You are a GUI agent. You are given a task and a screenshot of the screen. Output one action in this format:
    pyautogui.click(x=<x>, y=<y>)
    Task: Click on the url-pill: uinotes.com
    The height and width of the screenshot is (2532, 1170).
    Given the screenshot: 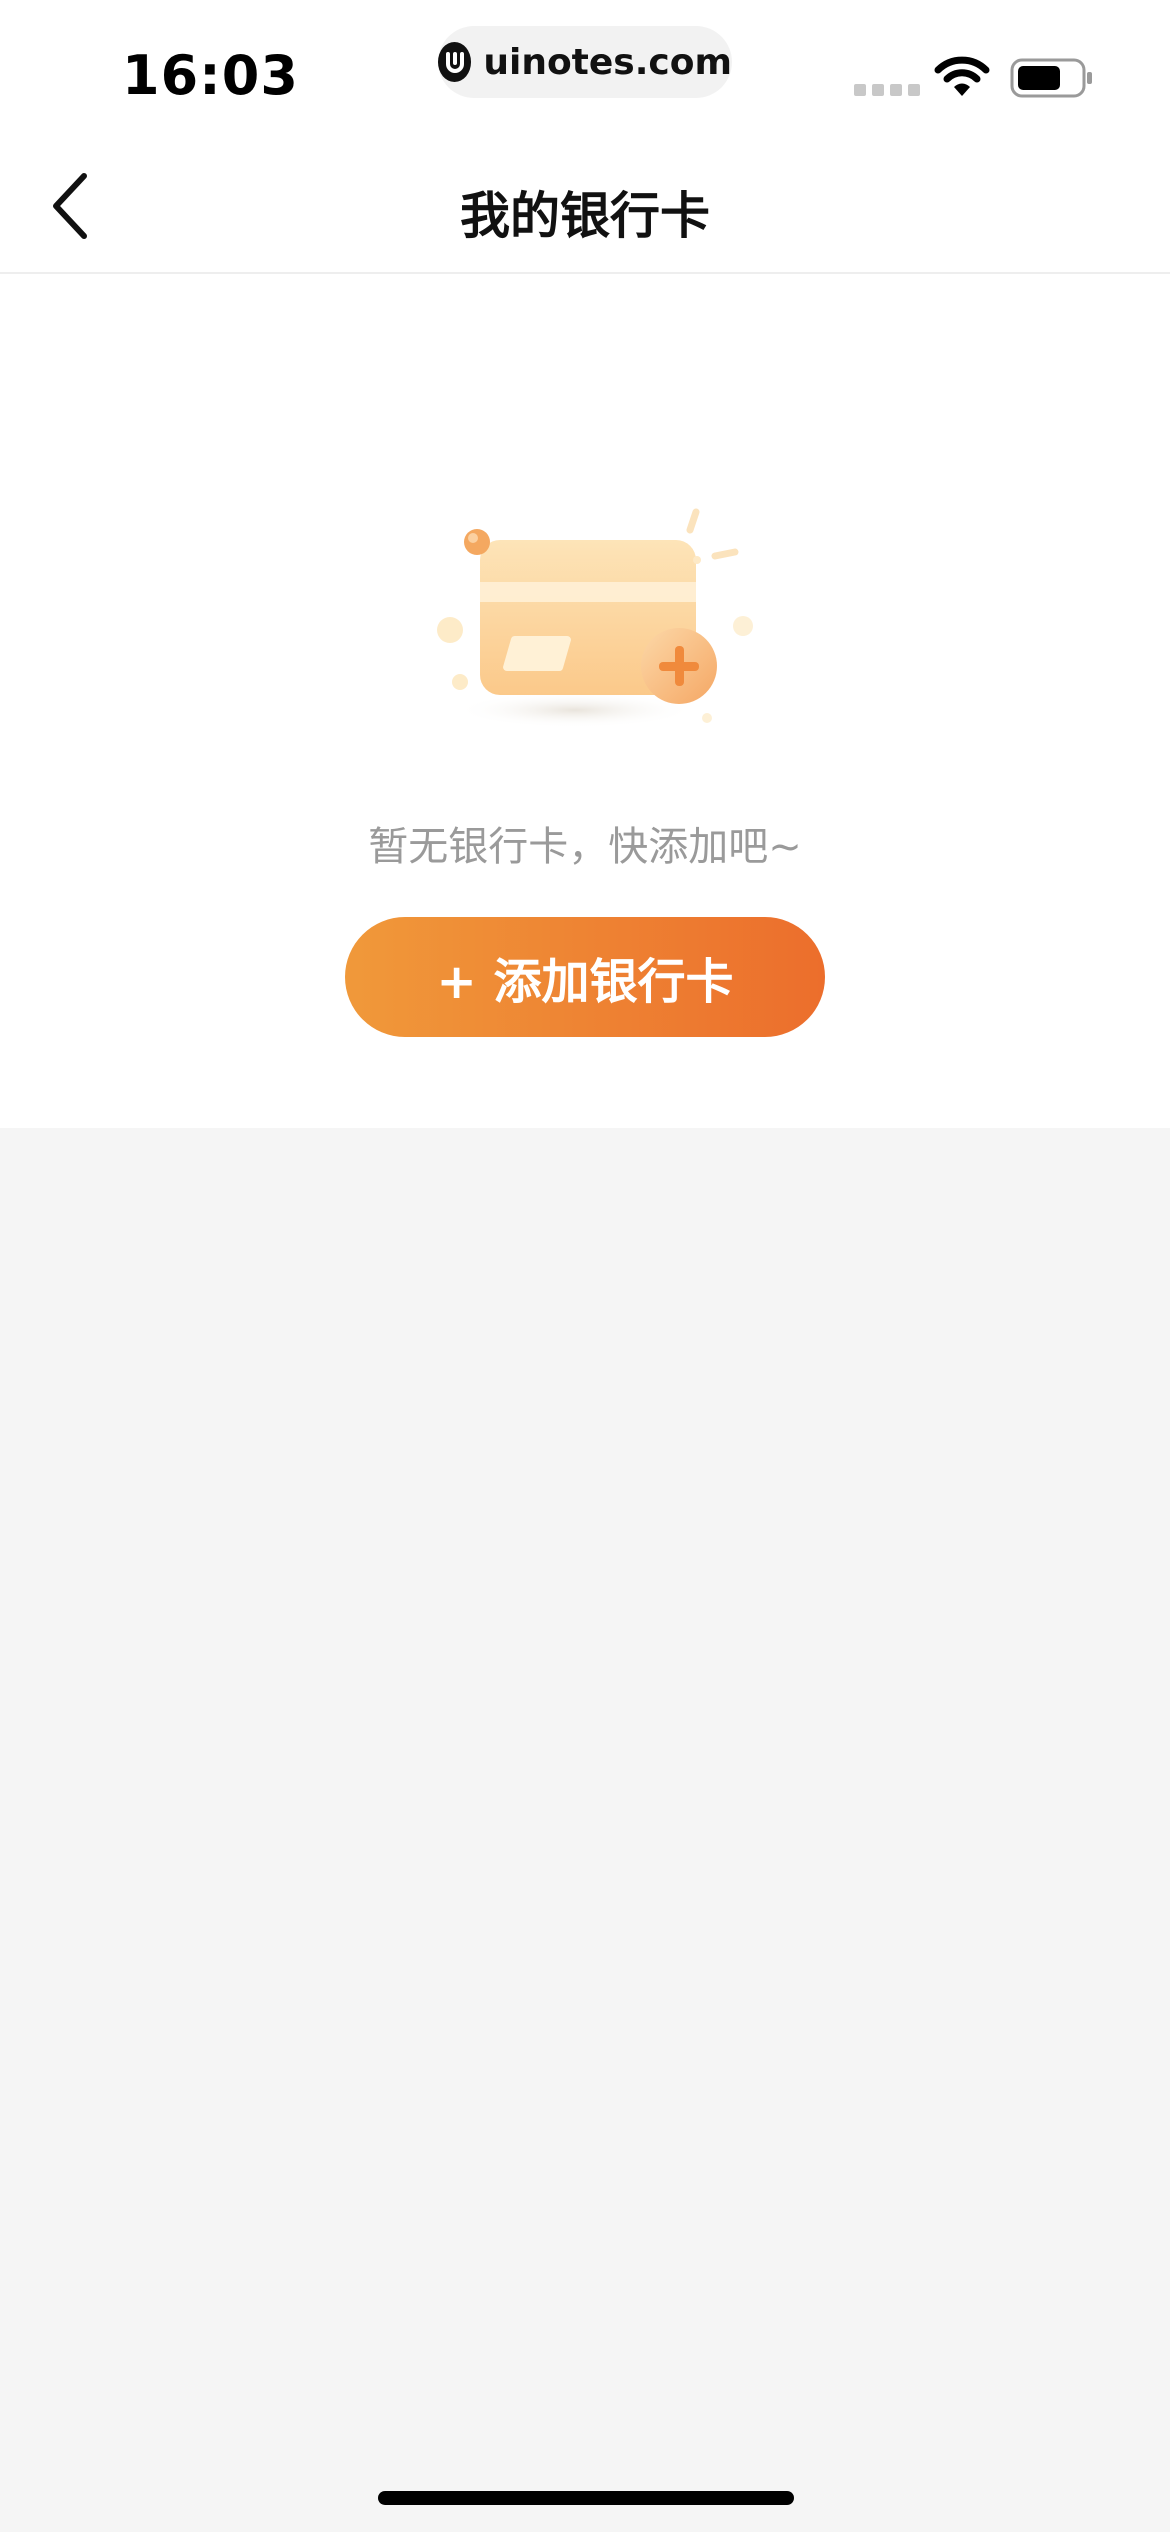 What is the action you would take?
    pyautogui.click(x=585, y=62)
    